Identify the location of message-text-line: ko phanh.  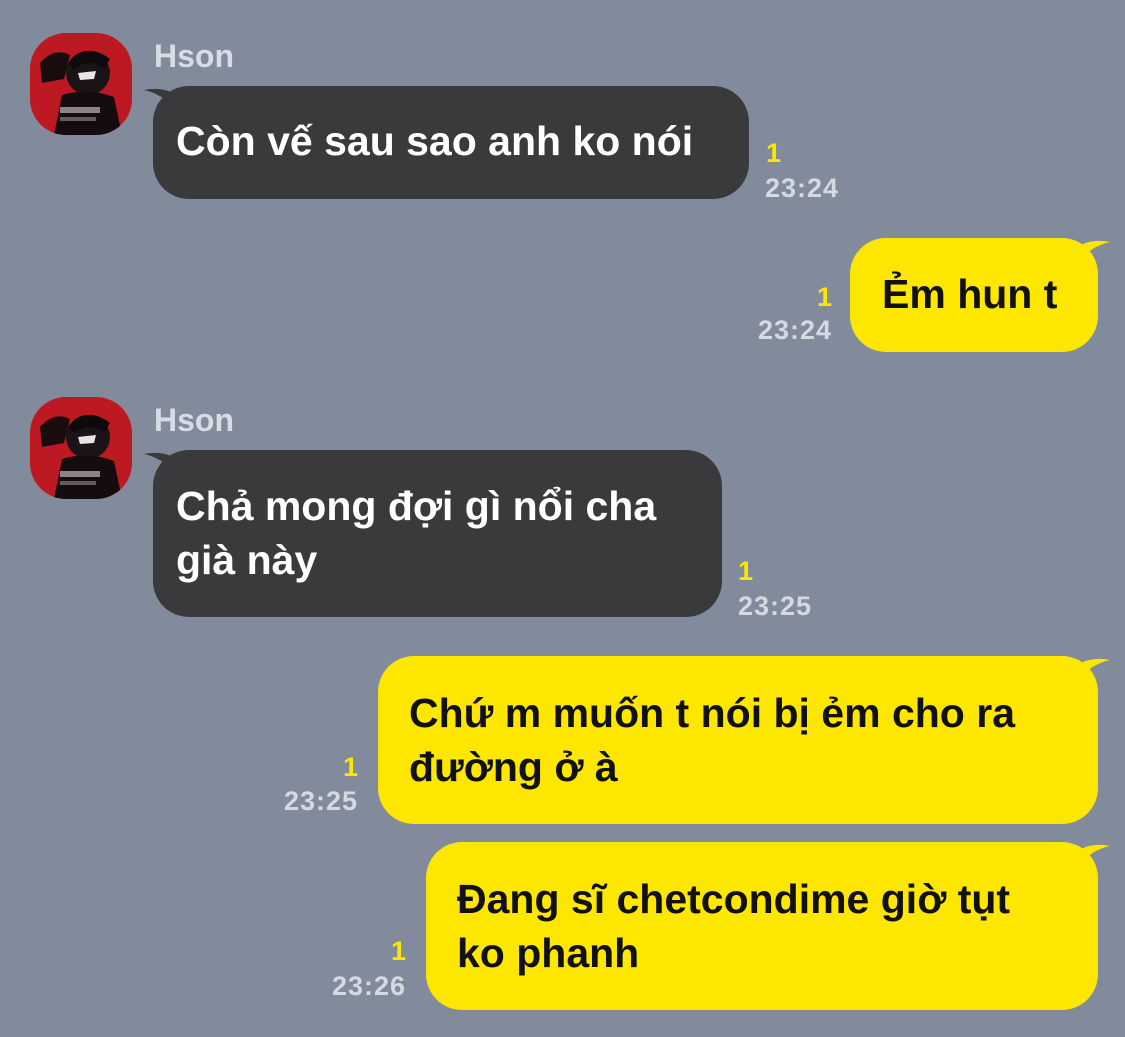
(548, 953).